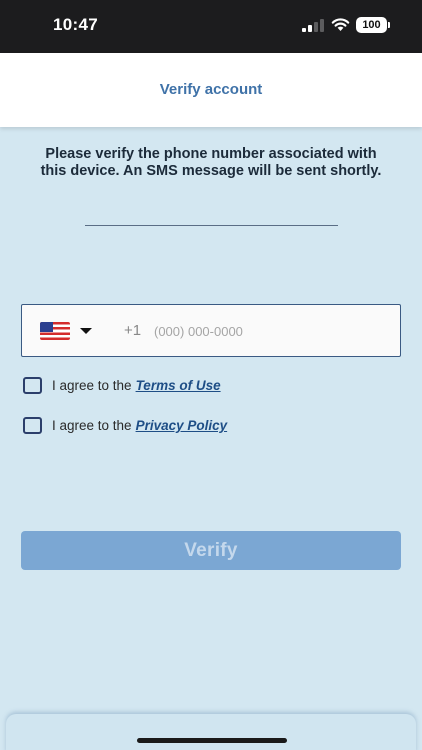 The height and width of the screenshot is (750, 422). What do you see at coordinates (313, 25) in the screenshot?
I see `cellular-signal-icon` at bounding box center [313, 25].